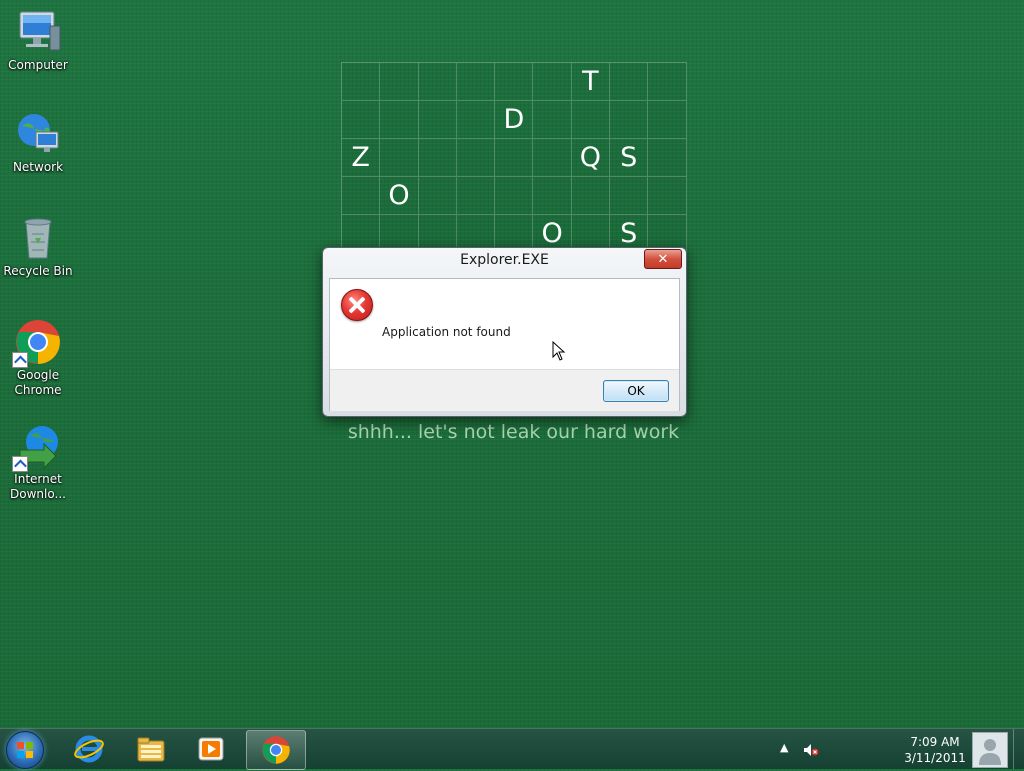 This screenshot has height=771, width=1024. What do you see at coordinates (629, 158) in the screenshot?
I see `grid-cell: S` at bounding box center [629, 158].